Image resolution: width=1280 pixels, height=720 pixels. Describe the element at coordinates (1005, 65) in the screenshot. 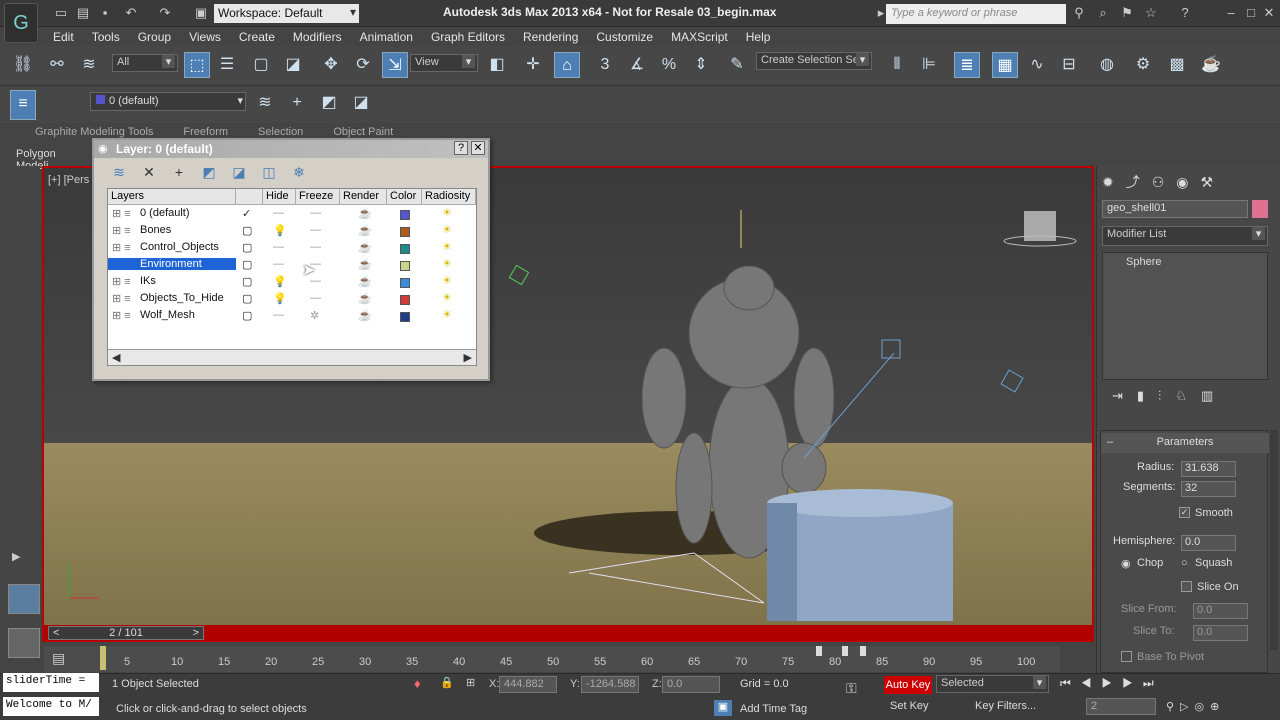

I see `toggle-ribbon-icon: ▦` at that location.